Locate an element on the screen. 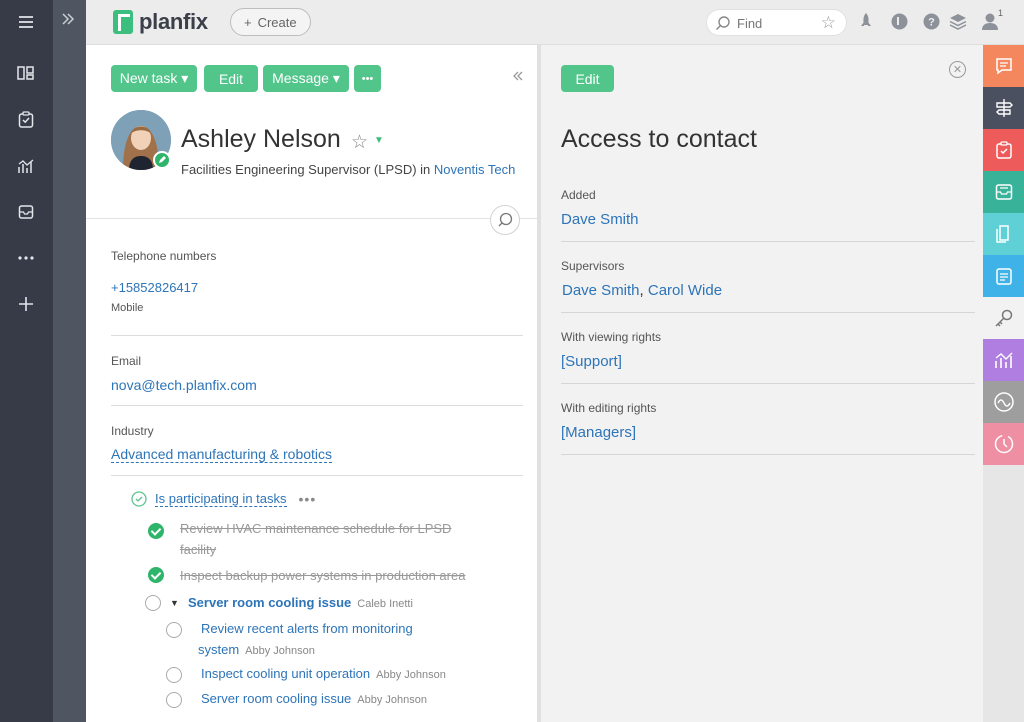 Image resolution: width=1024 pixels, height=722 pixels. logo-text: planfix is located at coordinates (173, 21).